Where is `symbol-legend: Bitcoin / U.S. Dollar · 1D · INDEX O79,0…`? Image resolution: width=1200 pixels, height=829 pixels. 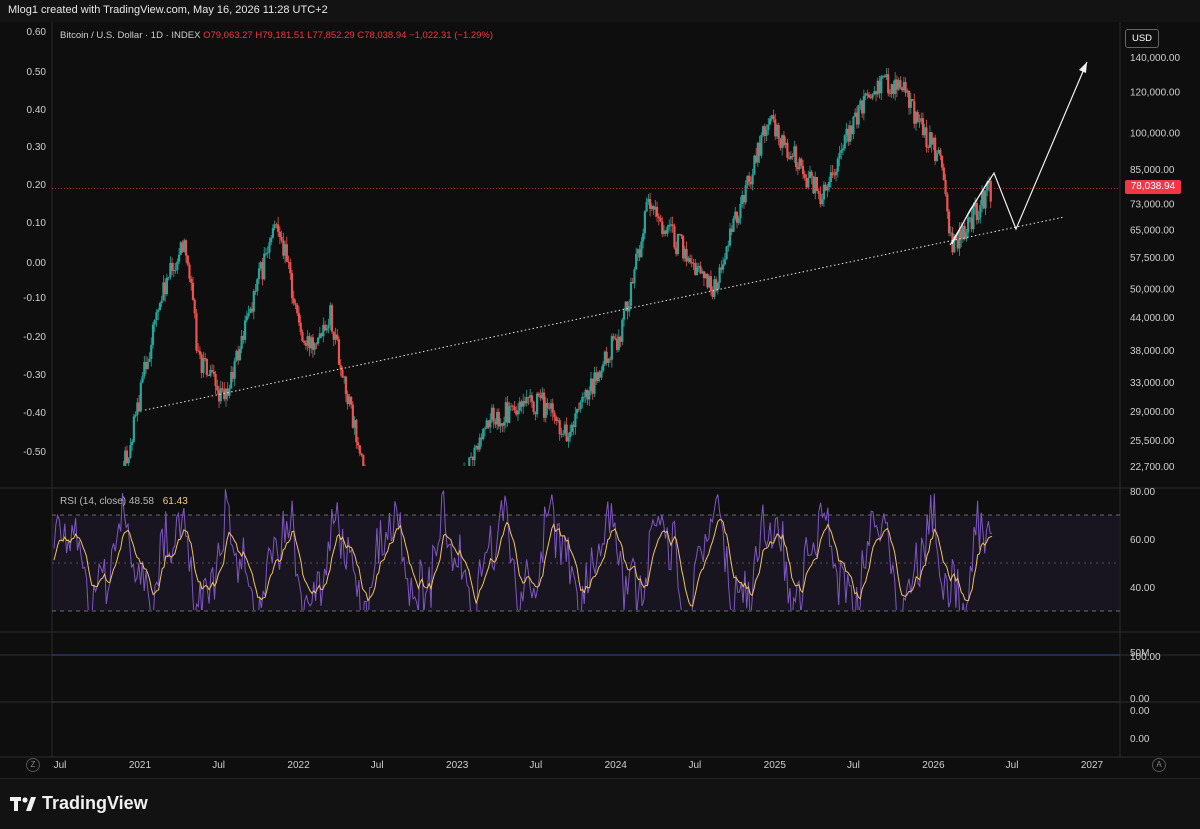 symbol-legend: Bitcoin / U.S. Dollar · 1D · INDEX O79,0… is located at coordinates (276, 35).